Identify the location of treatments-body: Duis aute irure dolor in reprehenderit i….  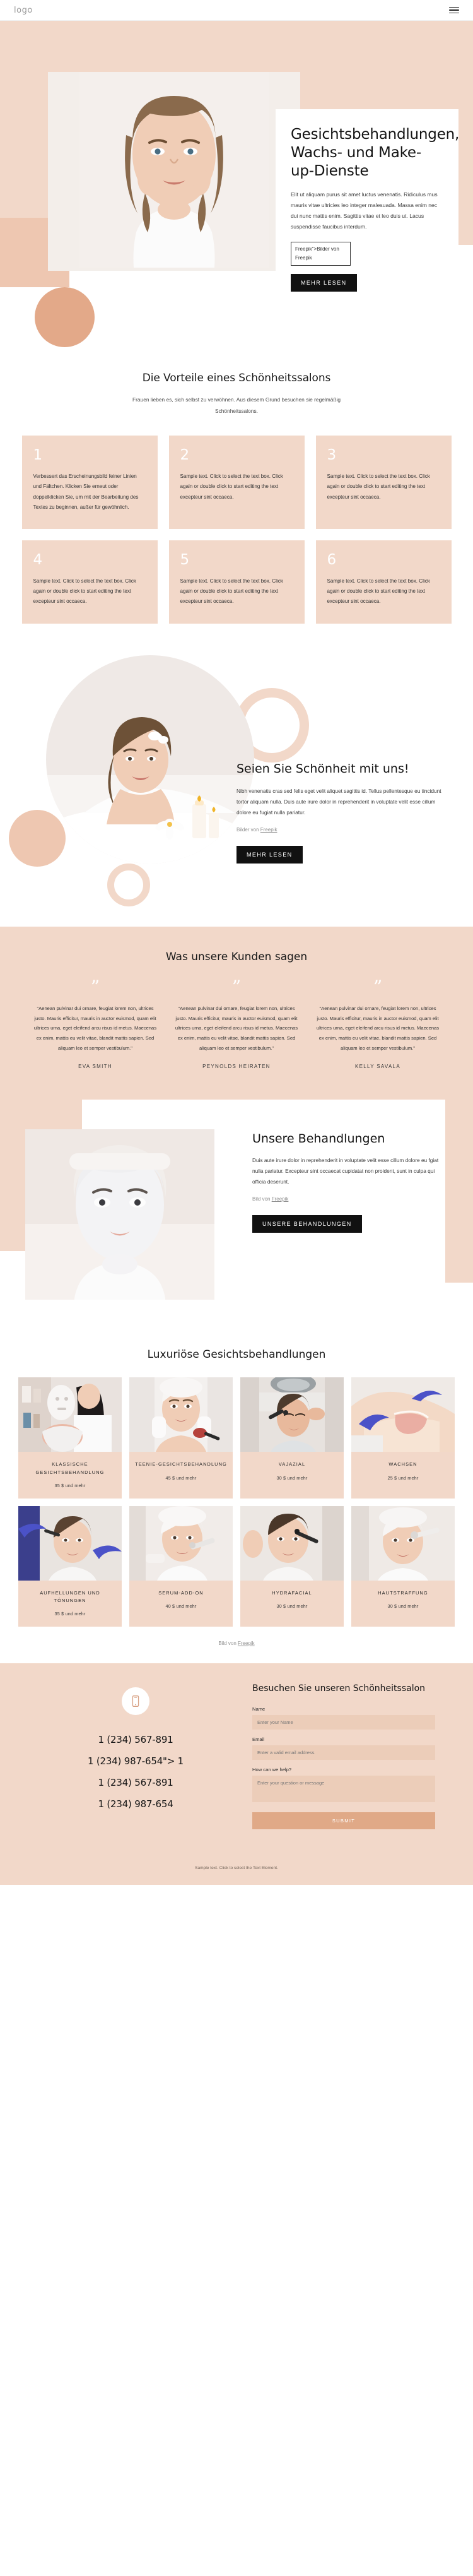
(346, 1171).